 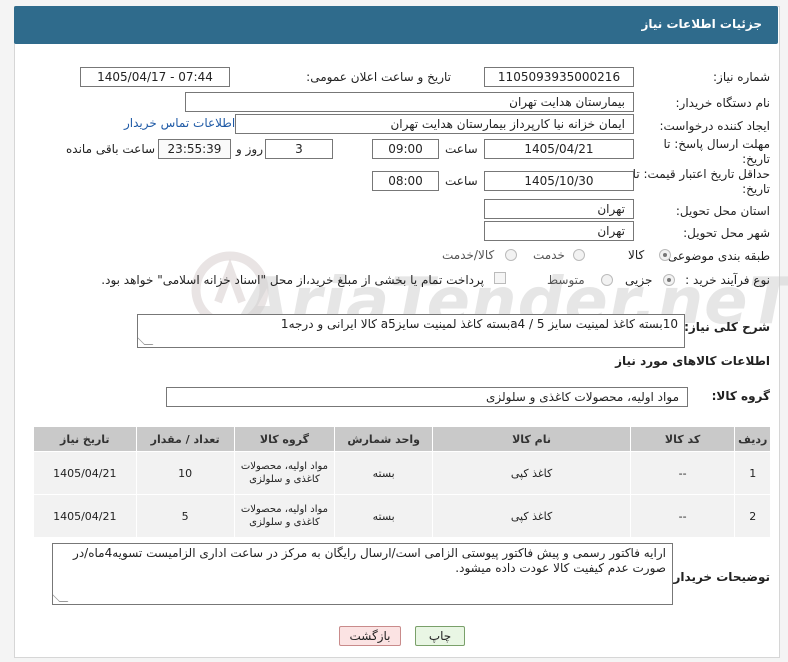 I want to click on process-label: نوع فرآیند خرید :, so click(x=727, y=280).